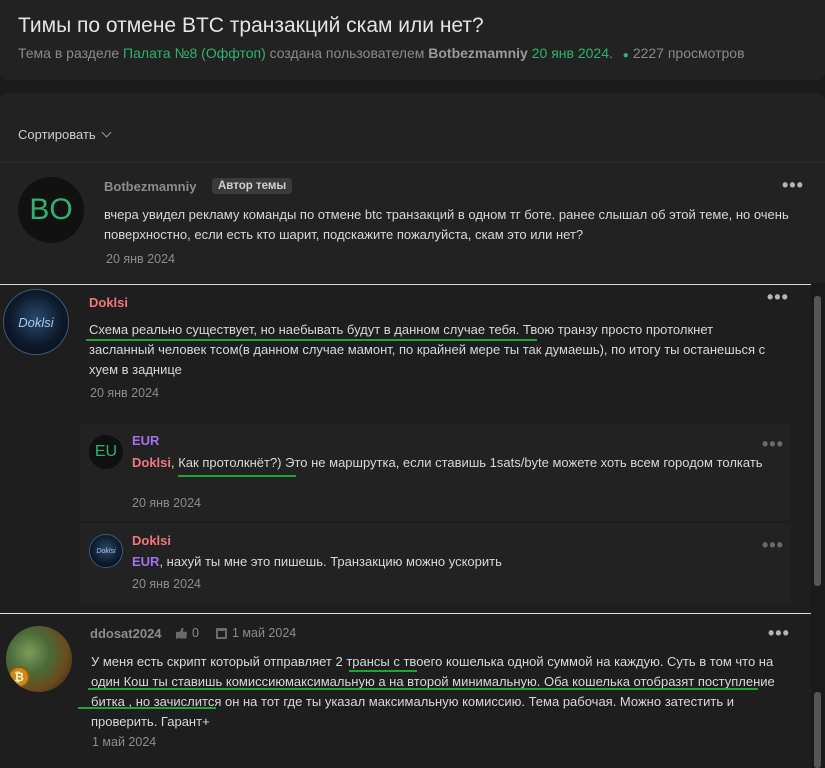 Image resolution: width=825 pixels, height=768 pixels. What do you see at coordinates (264, 633) in the screenshot?
I see `joined-date: 1 май 2024` at bounding box center [264, 633].